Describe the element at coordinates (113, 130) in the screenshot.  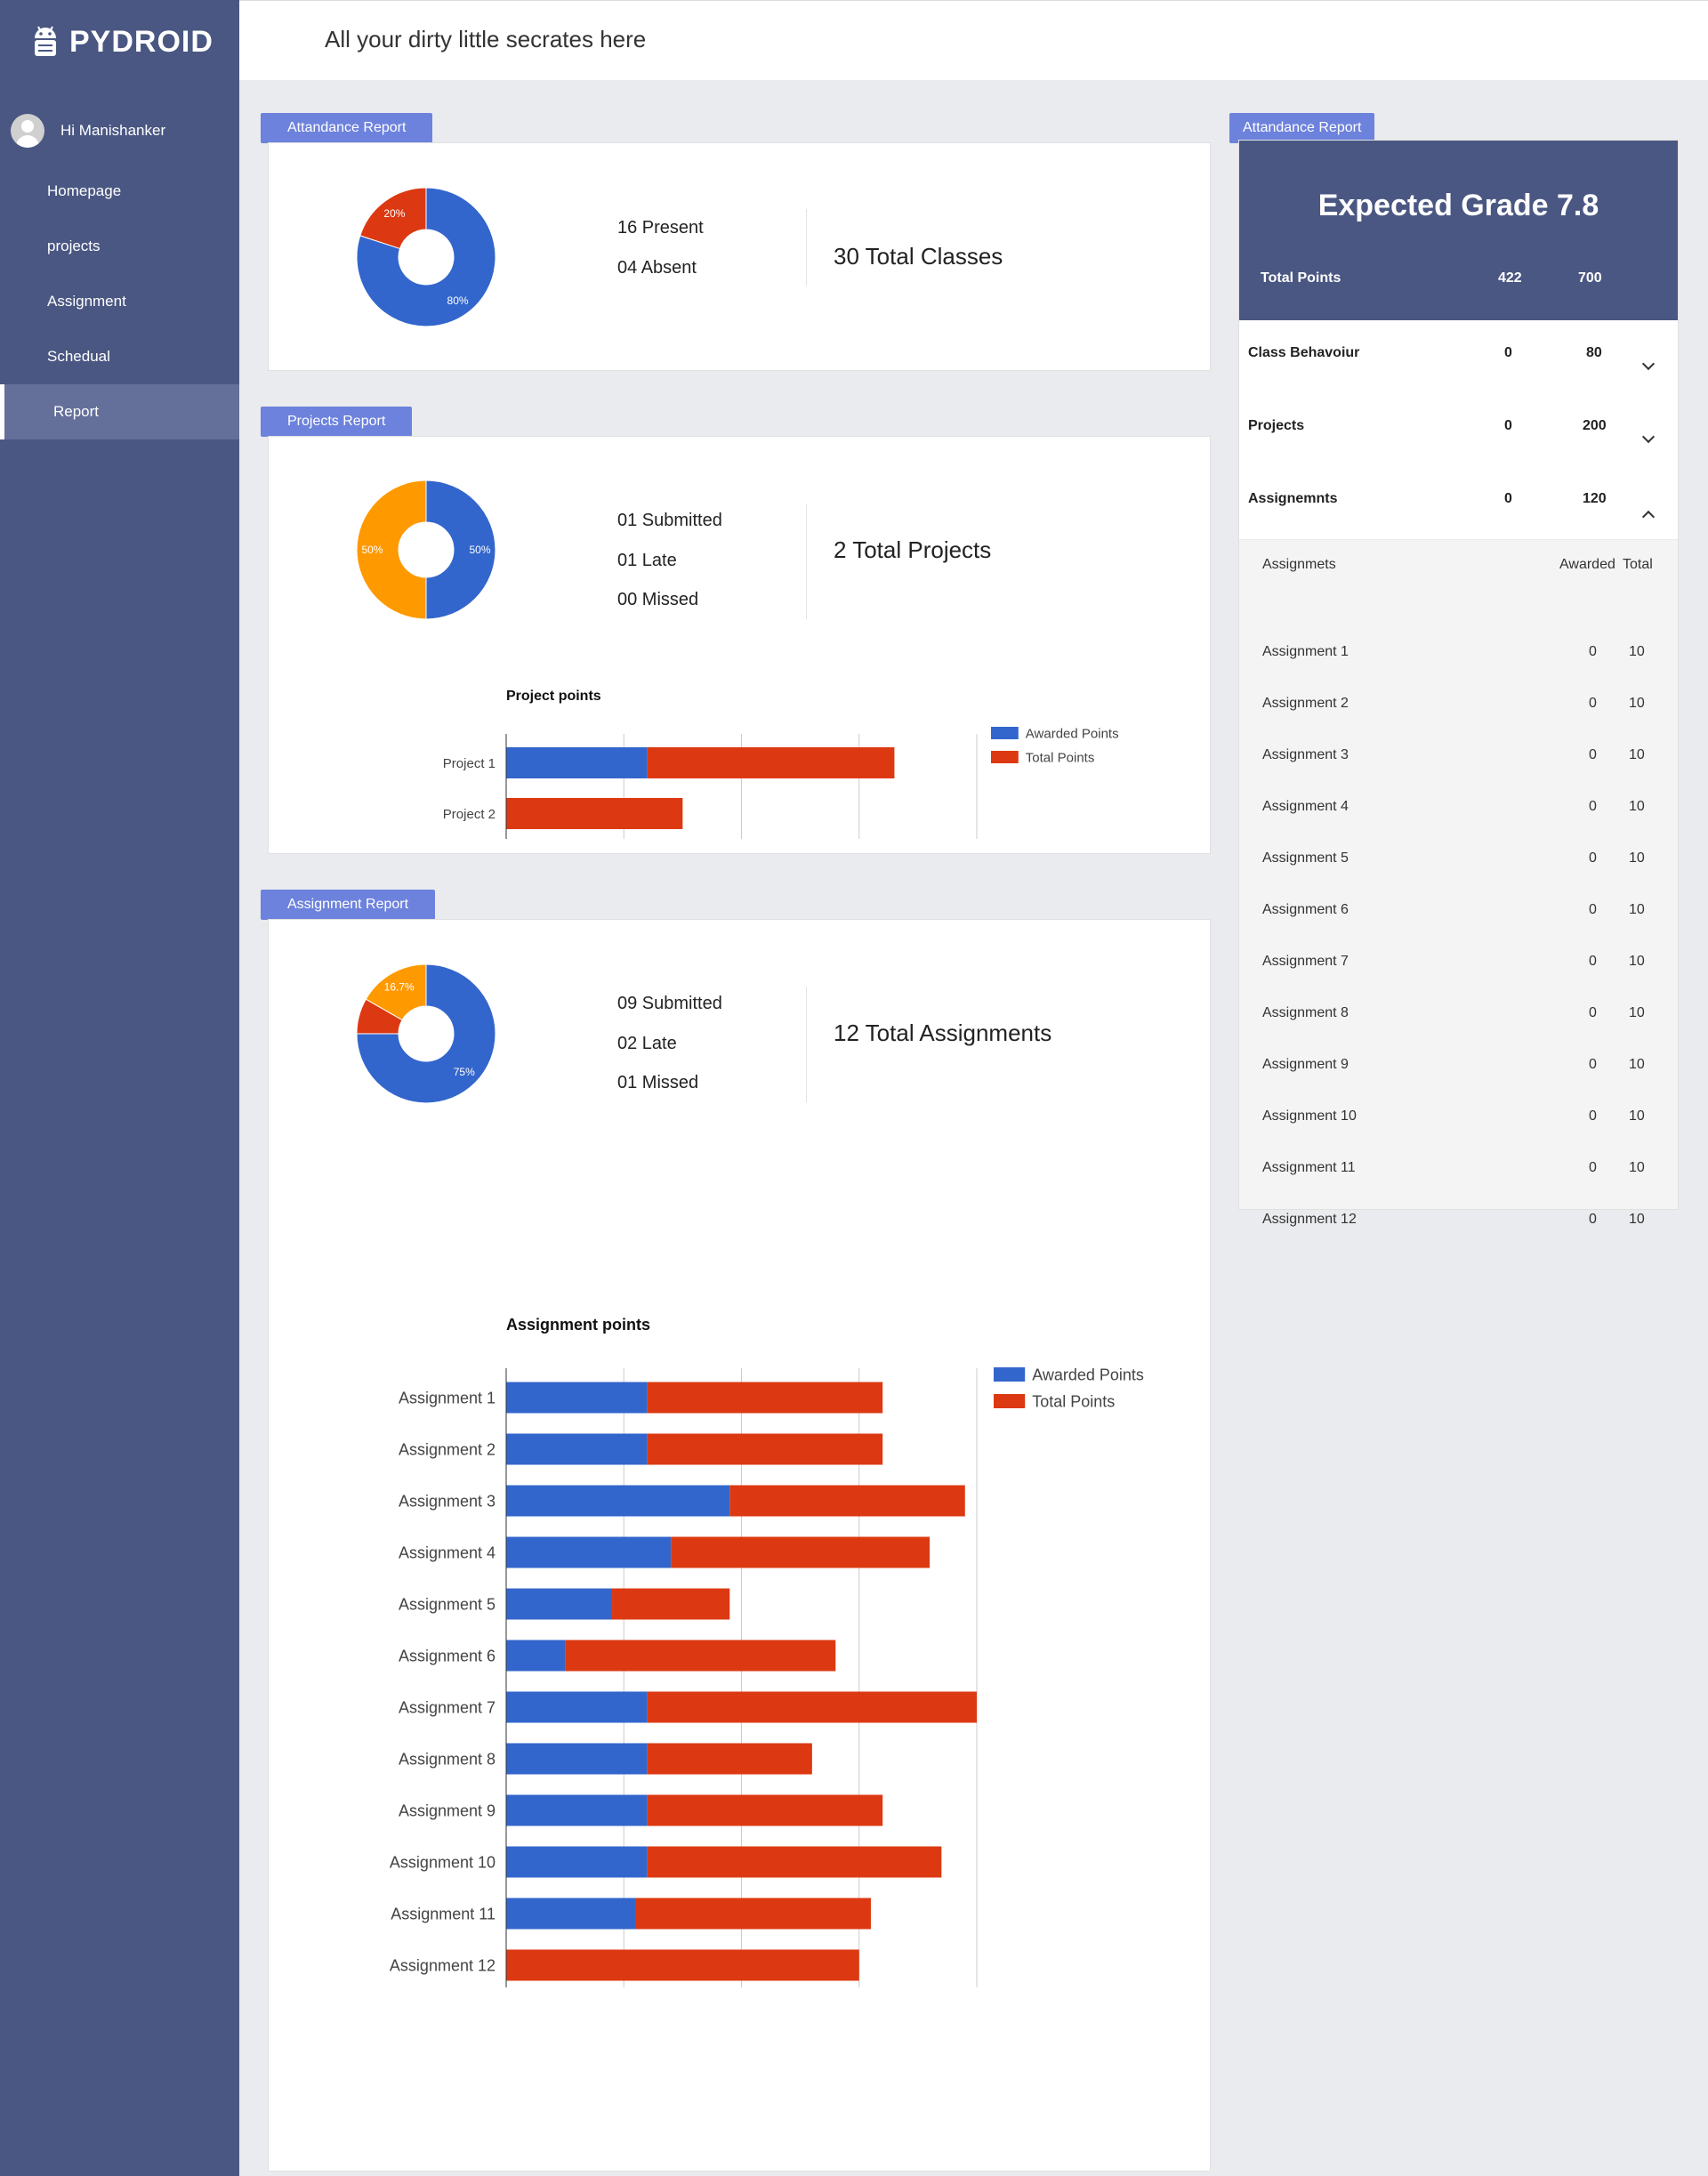
I see `user-name: Hi Manishanker` at that location.